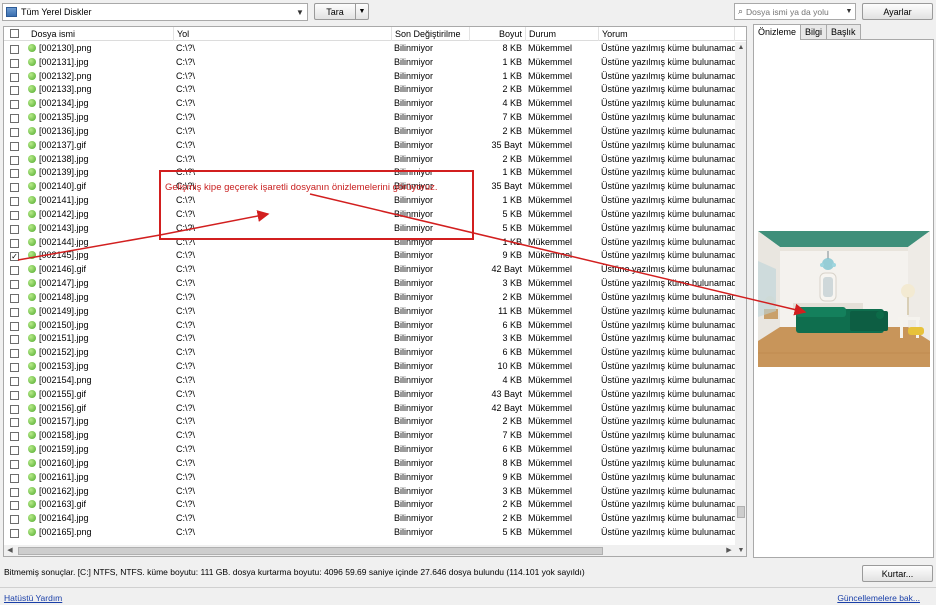  What do you see at coordinates (668, 407) in the screenshot?
I see `comment-cell: Üstüne yazılmış küme bulunamadı` at bounding box center [668, 407].